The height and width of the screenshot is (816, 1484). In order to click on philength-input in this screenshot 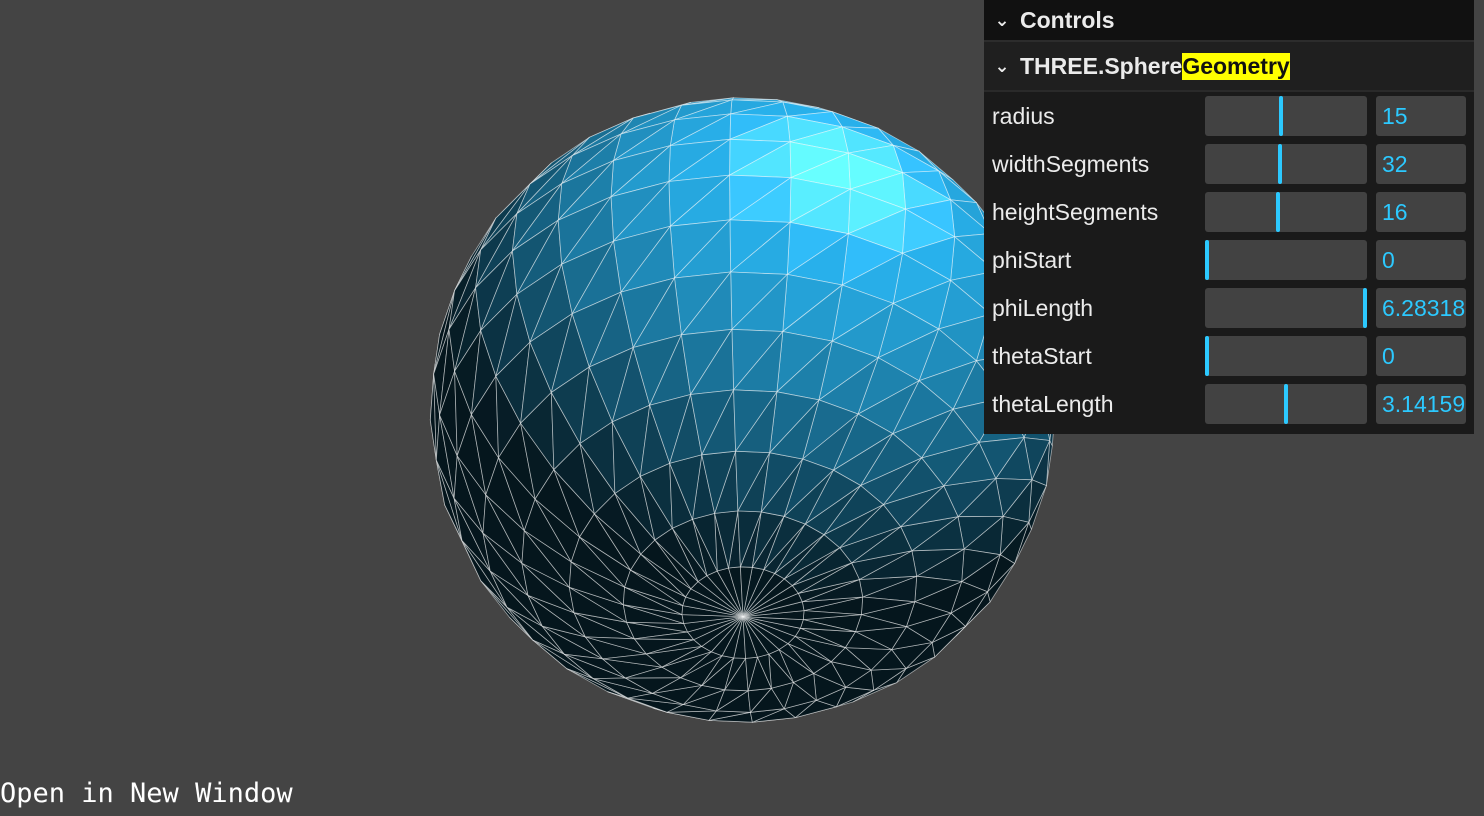, I will do `click(1421, 308)`.